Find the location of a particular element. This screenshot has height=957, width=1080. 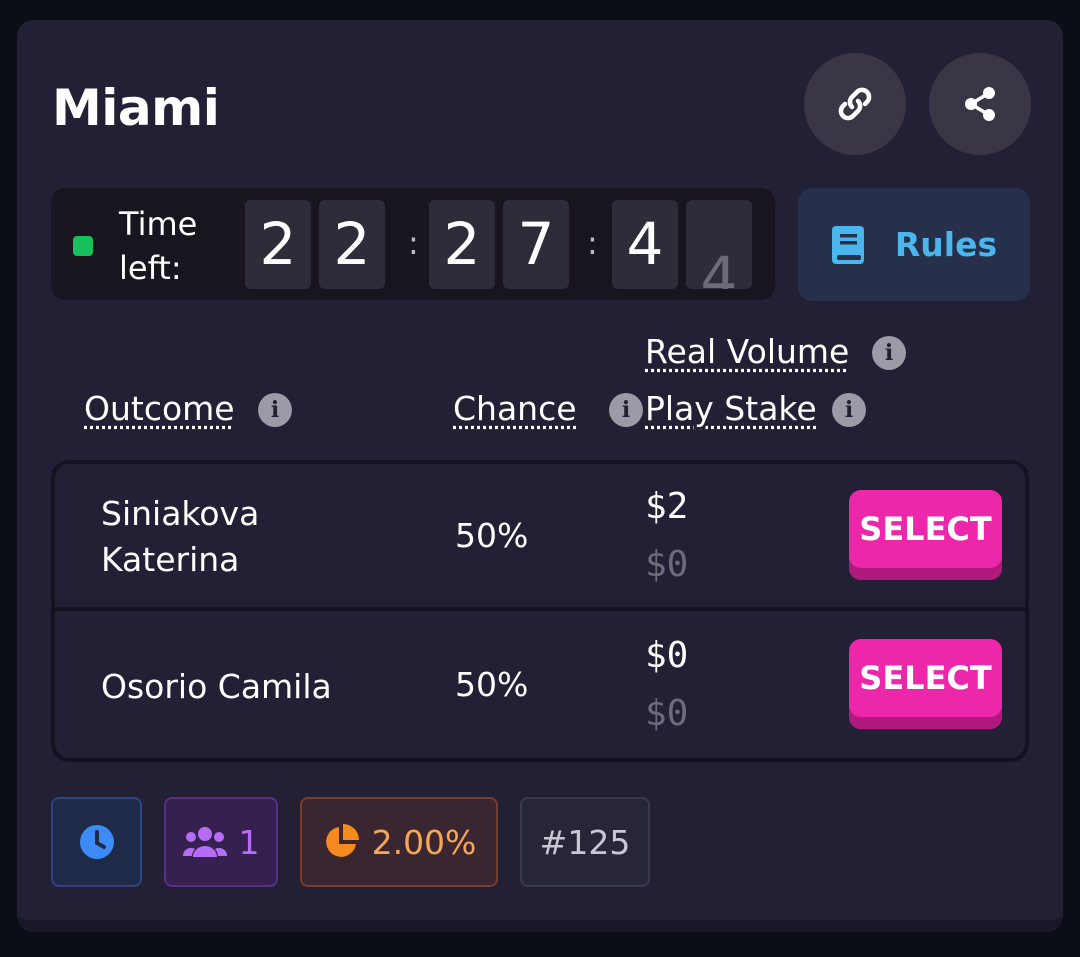

rules-button: Rules is located at coordinates (914, 244).